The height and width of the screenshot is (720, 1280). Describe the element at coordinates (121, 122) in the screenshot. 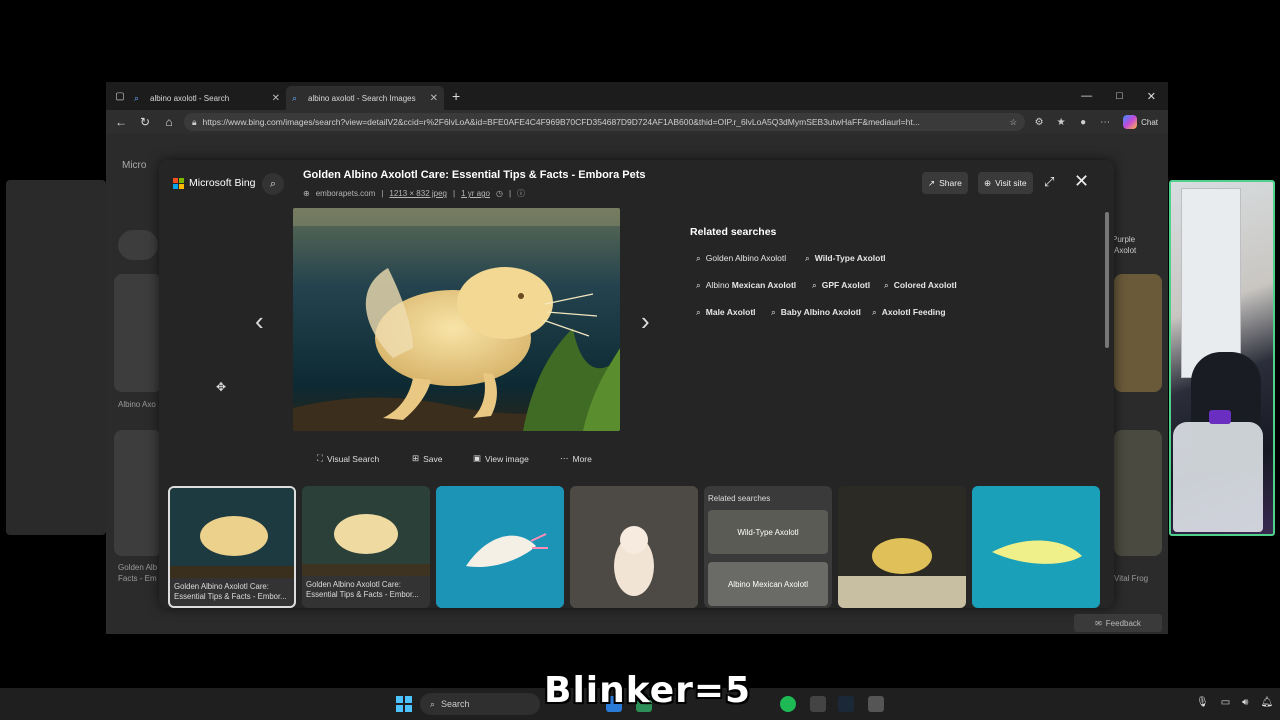

I see `back-button: ←` at that location.